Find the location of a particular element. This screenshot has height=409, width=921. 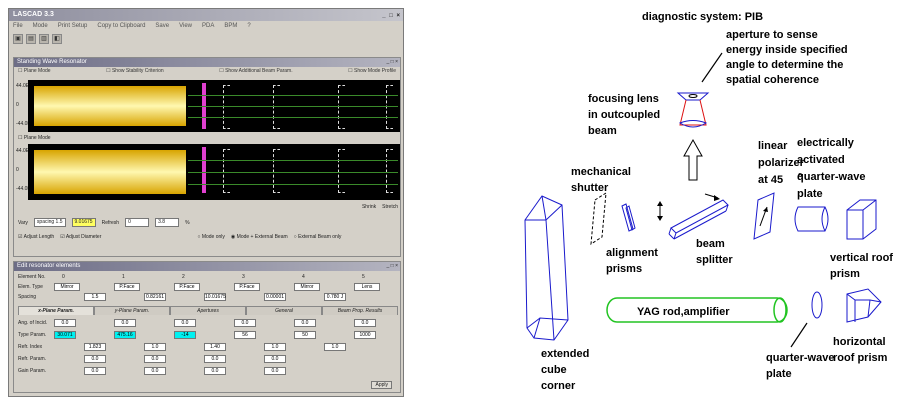

adjust-length-checkbox: ☑ Adjust Length is located at coordinates (36, 237).